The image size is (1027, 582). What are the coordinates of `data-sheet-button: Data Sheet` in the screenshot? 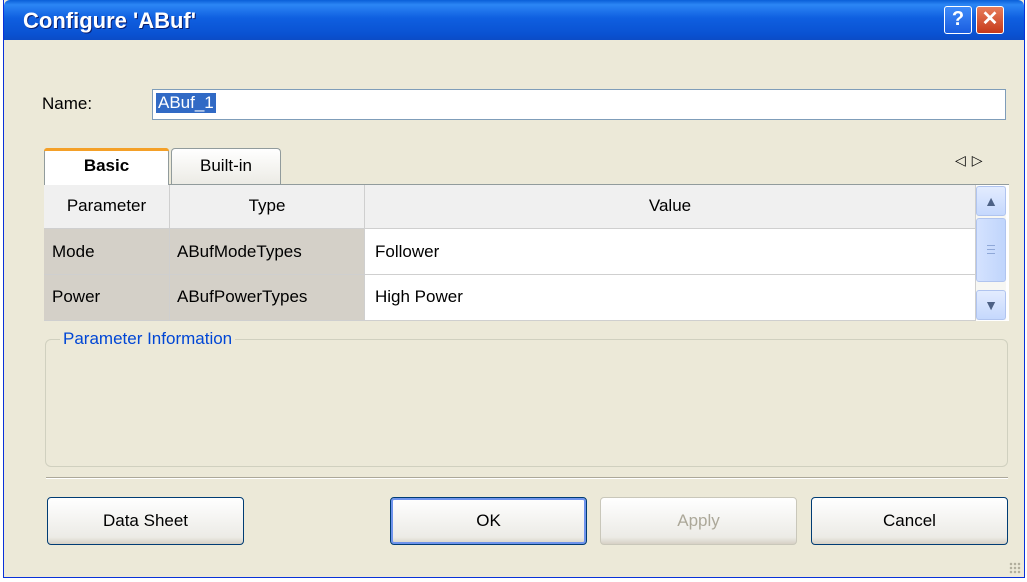 It's located at (145, 521).